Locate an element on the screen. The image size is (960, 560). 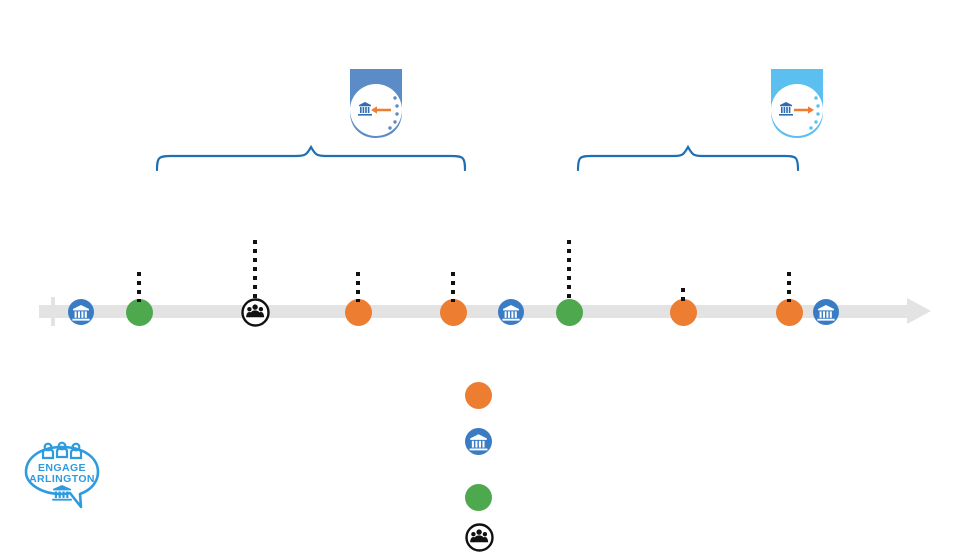
consult-badge-shape is located at coordinates (376, 103).